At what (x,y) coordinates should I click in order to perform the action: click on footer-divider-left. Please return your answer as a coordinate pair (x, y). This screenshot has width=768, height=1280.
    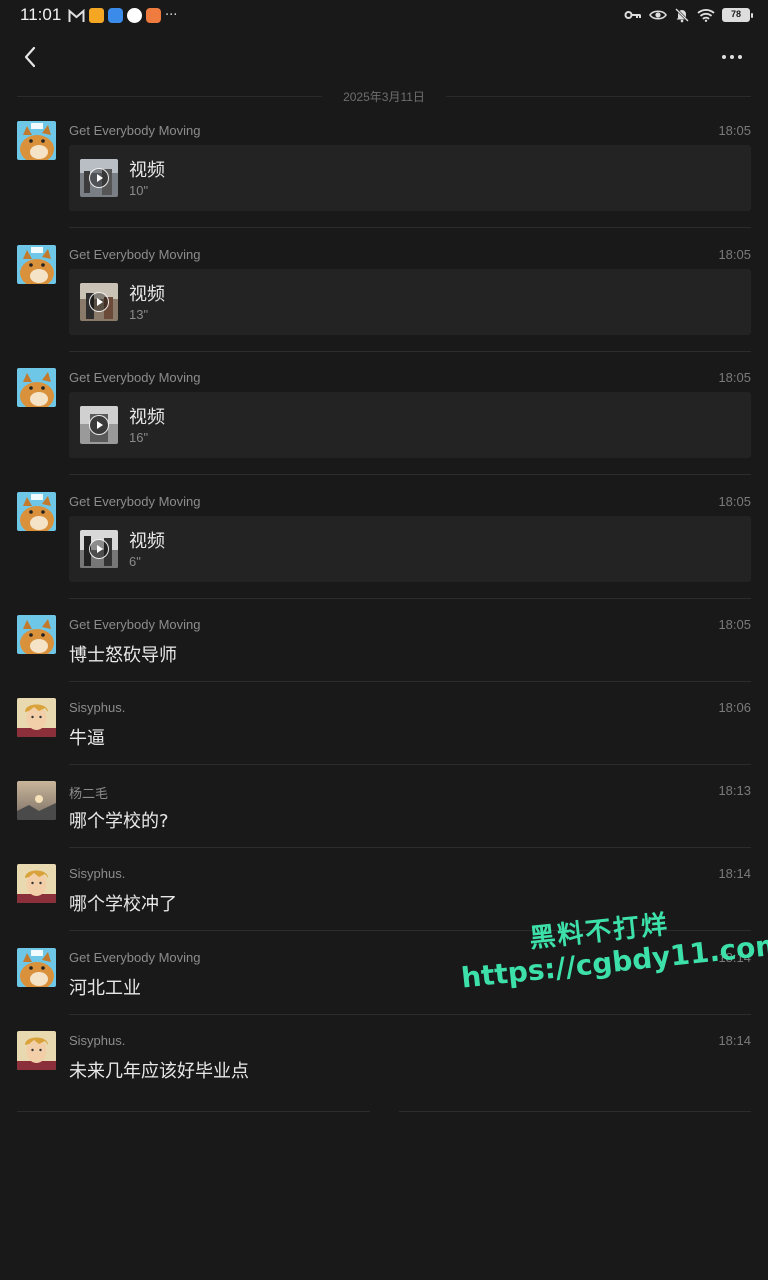
    Looking at the image, I should click on (193, 1111).